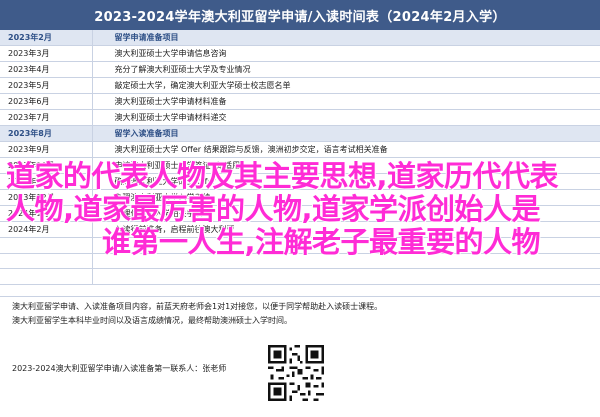  I want to click on table-row: 2024年2月 入读行前准备，启程前往澳大利亚, so click(300, 230).